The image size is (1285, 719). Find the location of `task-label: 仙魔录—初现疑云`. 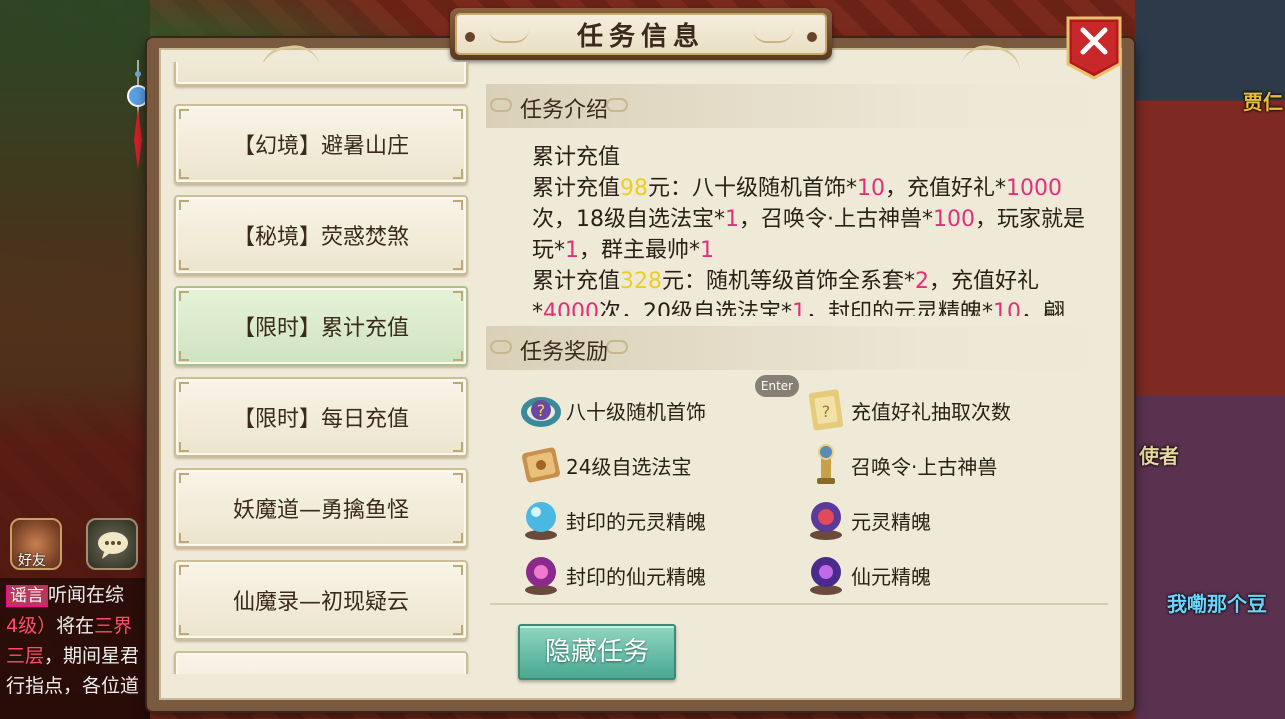

task-label: 仙魔录—初现疑云 is located at coordinates (320, 602).